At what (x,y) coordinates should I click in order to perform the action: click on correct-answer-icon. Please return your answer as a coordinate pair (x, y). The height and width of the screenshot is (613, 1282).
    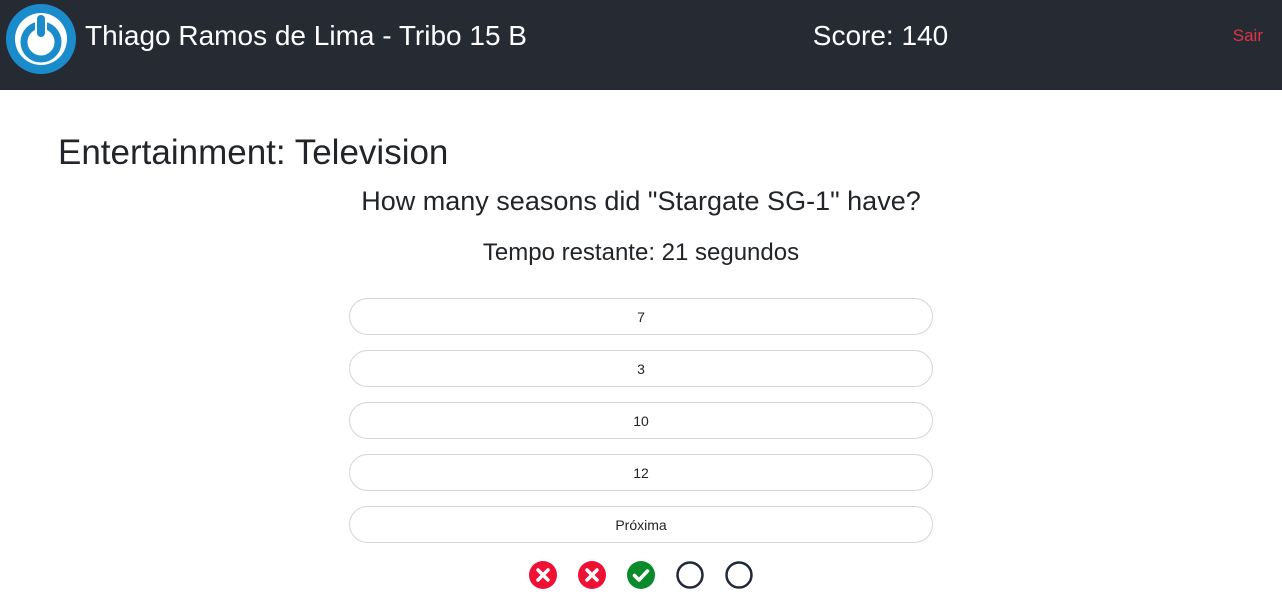
    Looking at the image, I should click on (641, 575).